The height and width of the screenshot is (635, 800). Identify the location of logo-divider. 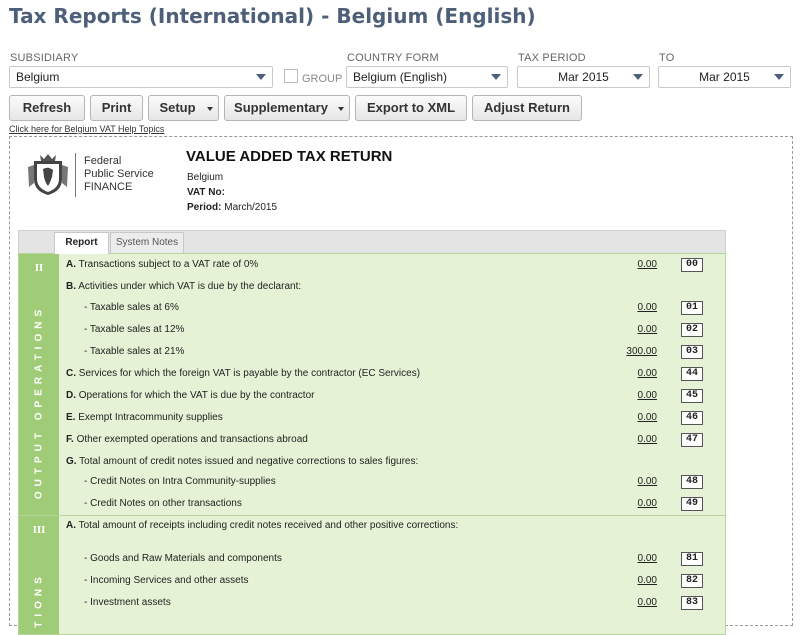
(75, 175).